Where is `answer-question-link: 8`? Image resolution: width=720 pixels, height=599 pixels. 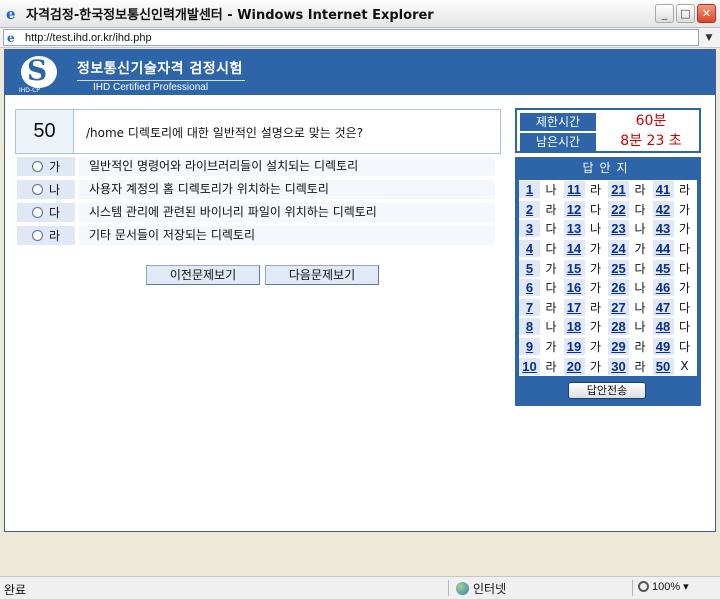 answer-question-link: 8 is located at coordinates (529, 327).